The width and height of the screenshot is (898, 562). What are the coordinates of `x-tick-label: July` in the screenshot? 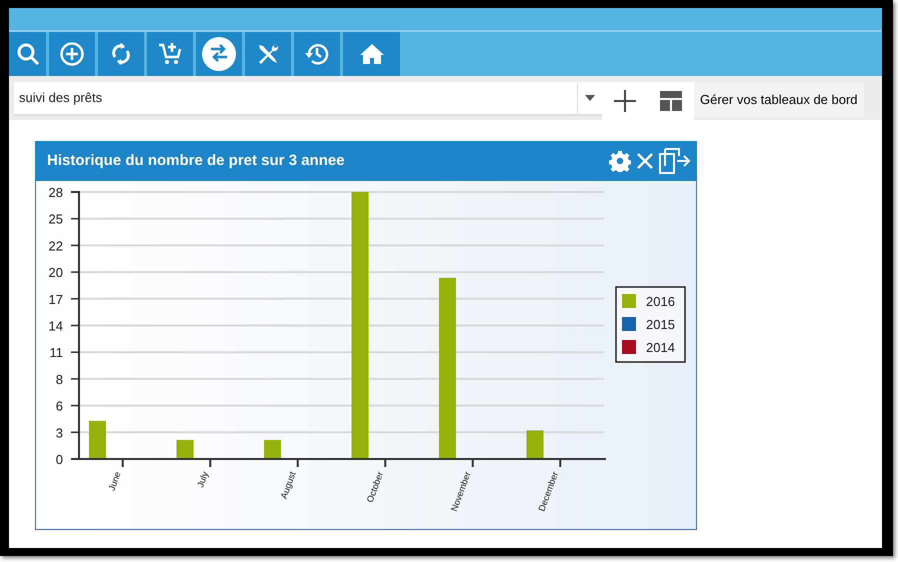 It's located at (202, 479).